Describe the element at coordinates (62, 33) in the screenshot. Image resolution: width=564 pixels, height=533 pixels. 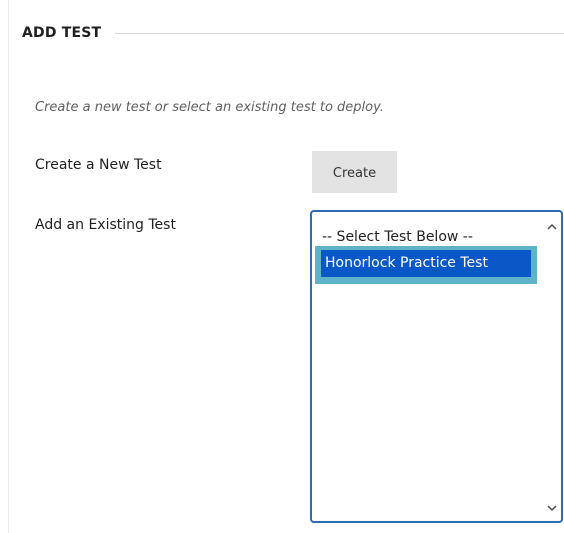
I see `section-title: ADD TEST` at that location.